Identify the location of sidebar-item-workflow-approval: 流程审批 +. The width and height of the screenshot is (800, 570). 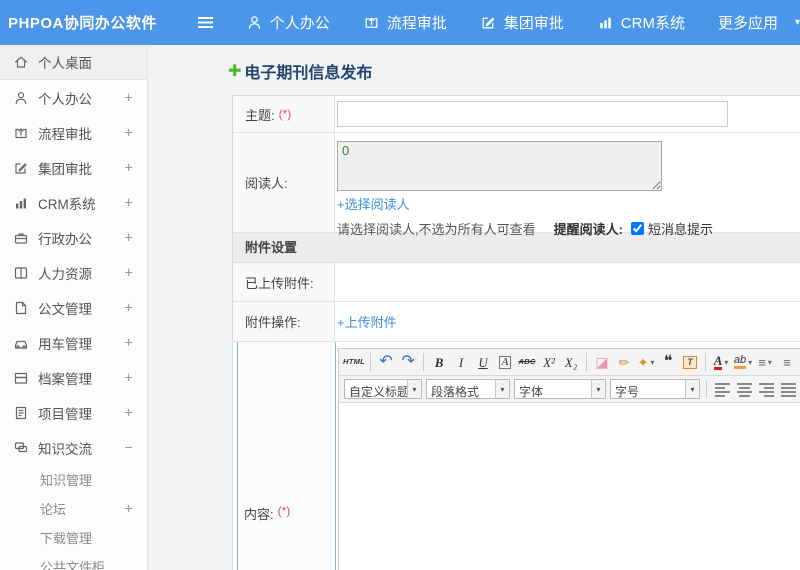
(73, 132).